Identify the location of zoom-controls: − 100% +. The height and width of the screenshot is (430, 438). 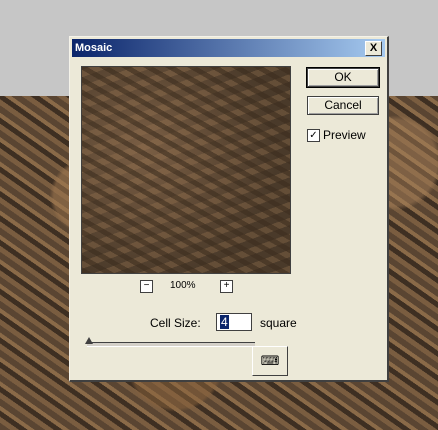
(190, 287).